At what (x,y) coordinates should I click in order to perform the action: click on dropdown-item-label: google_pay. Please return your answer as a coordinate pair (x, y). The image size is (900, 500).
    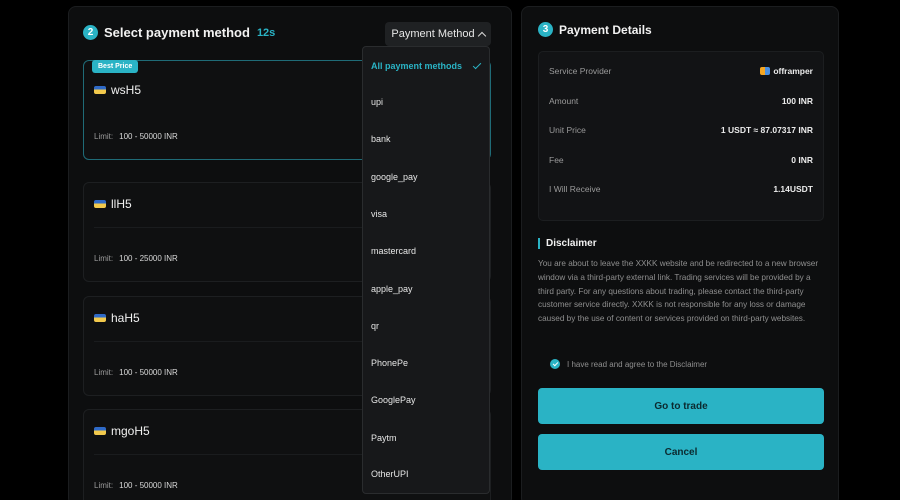
    Looking at the image, I should click on (394, 177).